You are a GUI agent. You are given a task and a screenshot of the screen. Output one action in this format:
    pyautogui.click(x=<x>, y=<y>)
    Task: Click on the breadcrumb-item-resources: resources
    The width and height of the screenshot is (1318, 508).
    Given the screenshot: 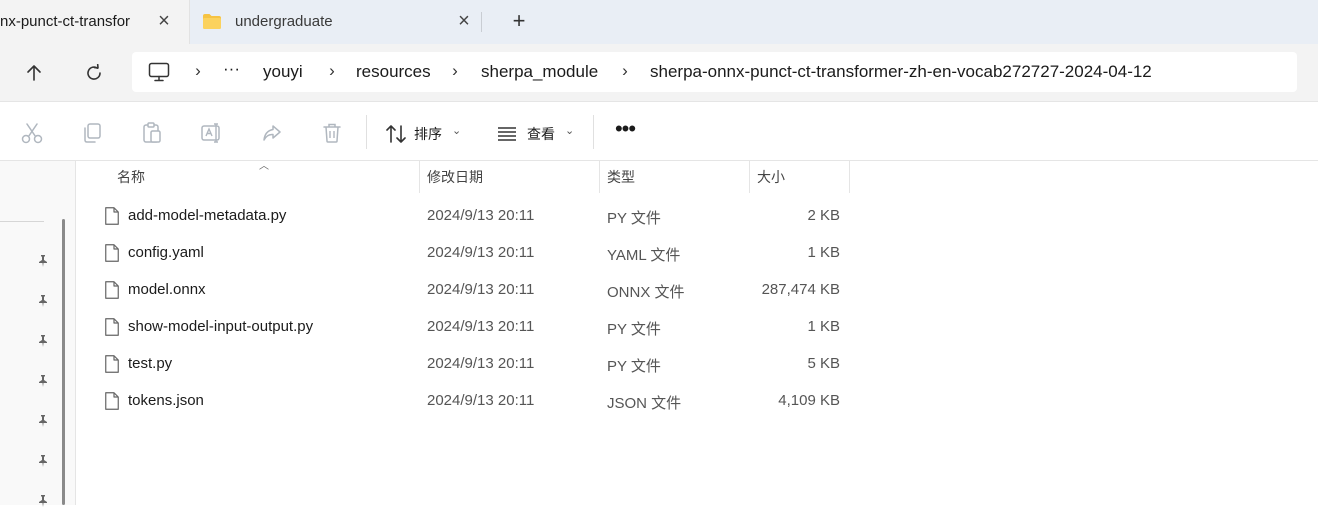 What is the action you would take?
    pyautogui.click(x=393, y=72)
    